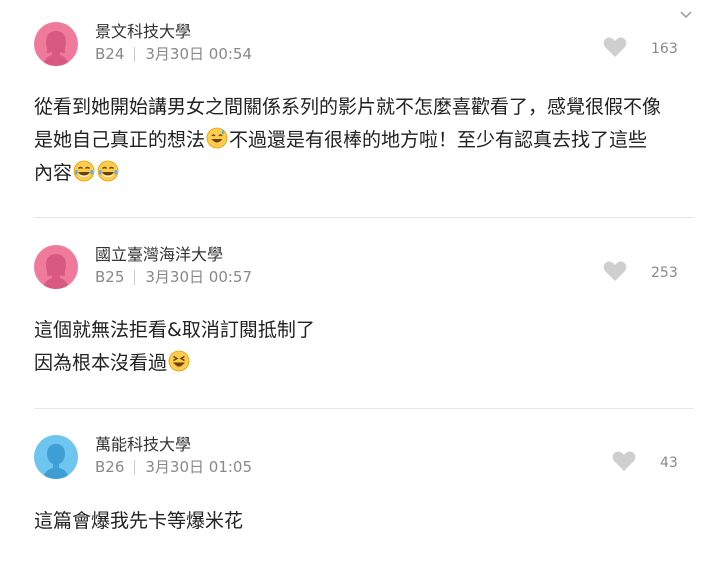 This screenshot has height=563, width=716. I want to click on comment-line: 從看到她開始講男女之間關係系列的影片就不怎麼喜歡看了，感覺很假不像, so click(348, 107).